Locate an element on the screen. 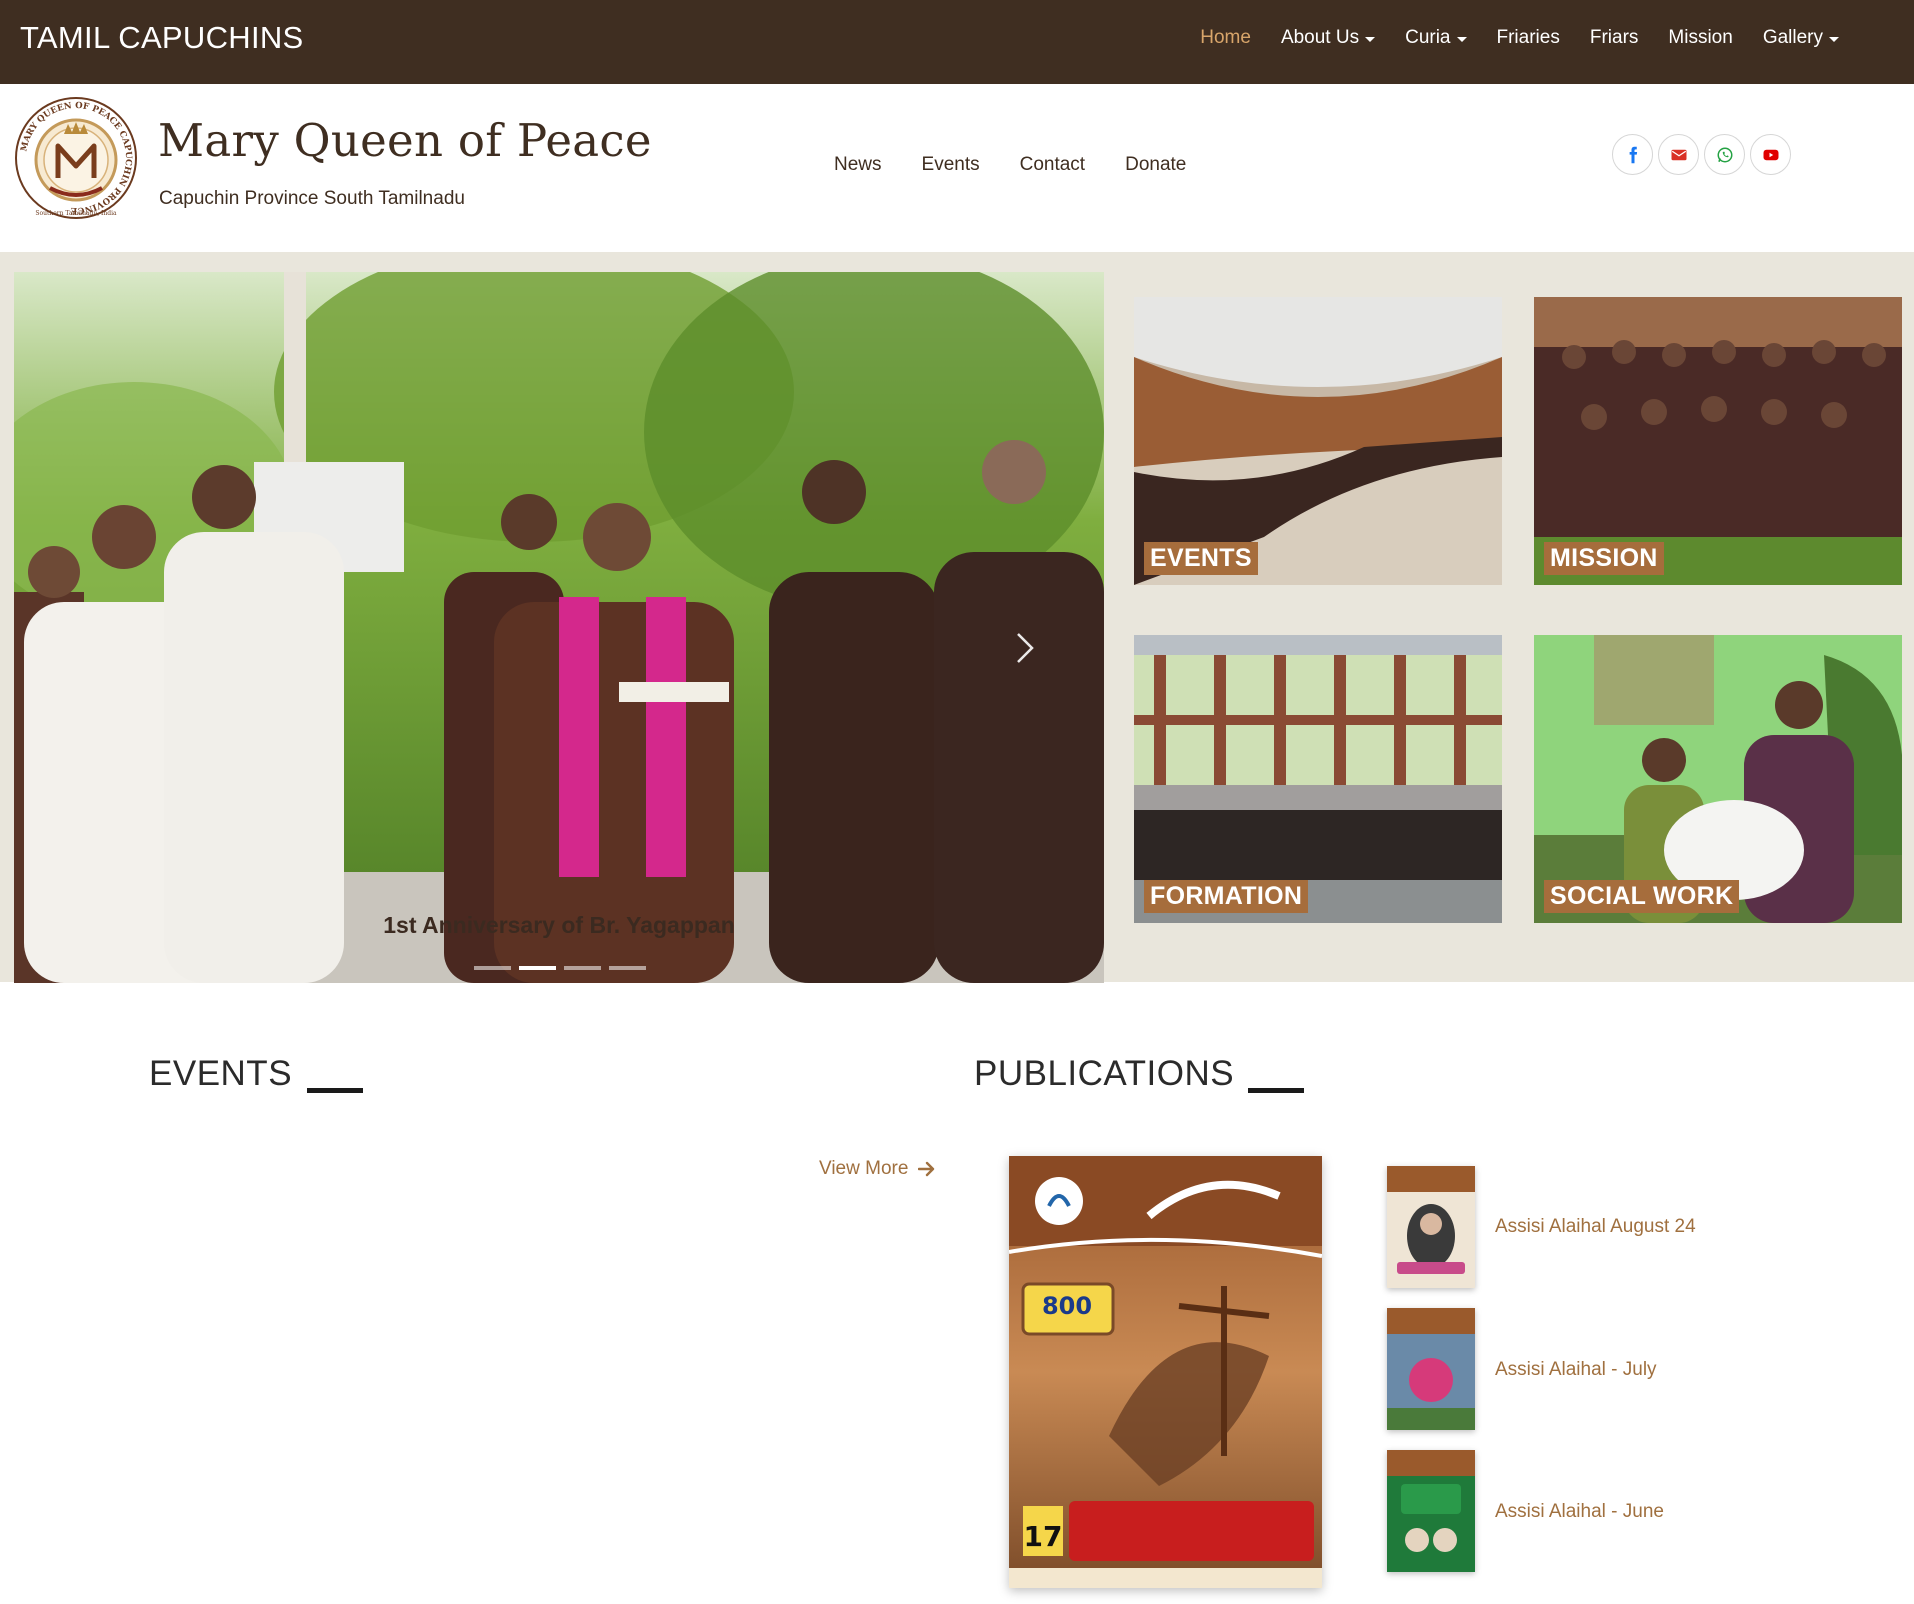  youtube-button is located at coordinates (1770, 154).